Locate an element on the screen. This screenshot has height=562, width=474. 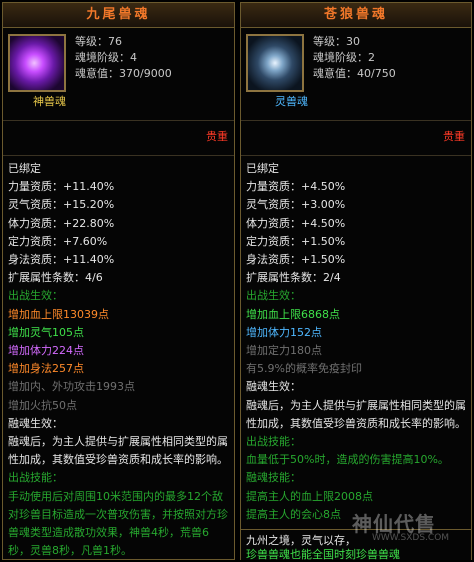
soul-stats: 等级：76 魂境阶级：4 魂意值：370/9000 is located at coordinates (123, 58).